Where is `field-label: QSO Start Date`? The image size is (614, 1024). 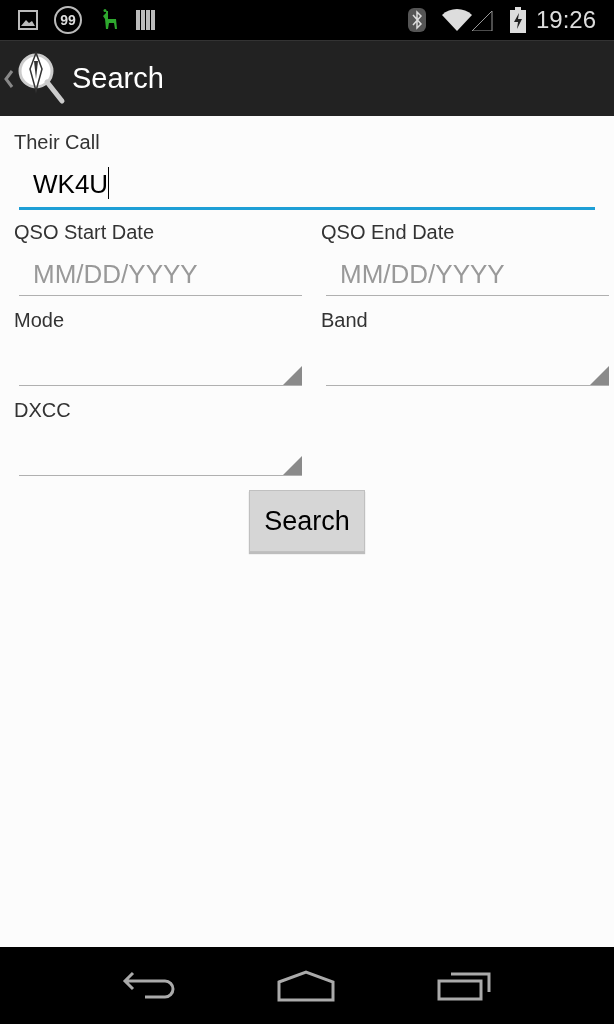 field-label: QSO Start Date is located at coordinates (84, 232).